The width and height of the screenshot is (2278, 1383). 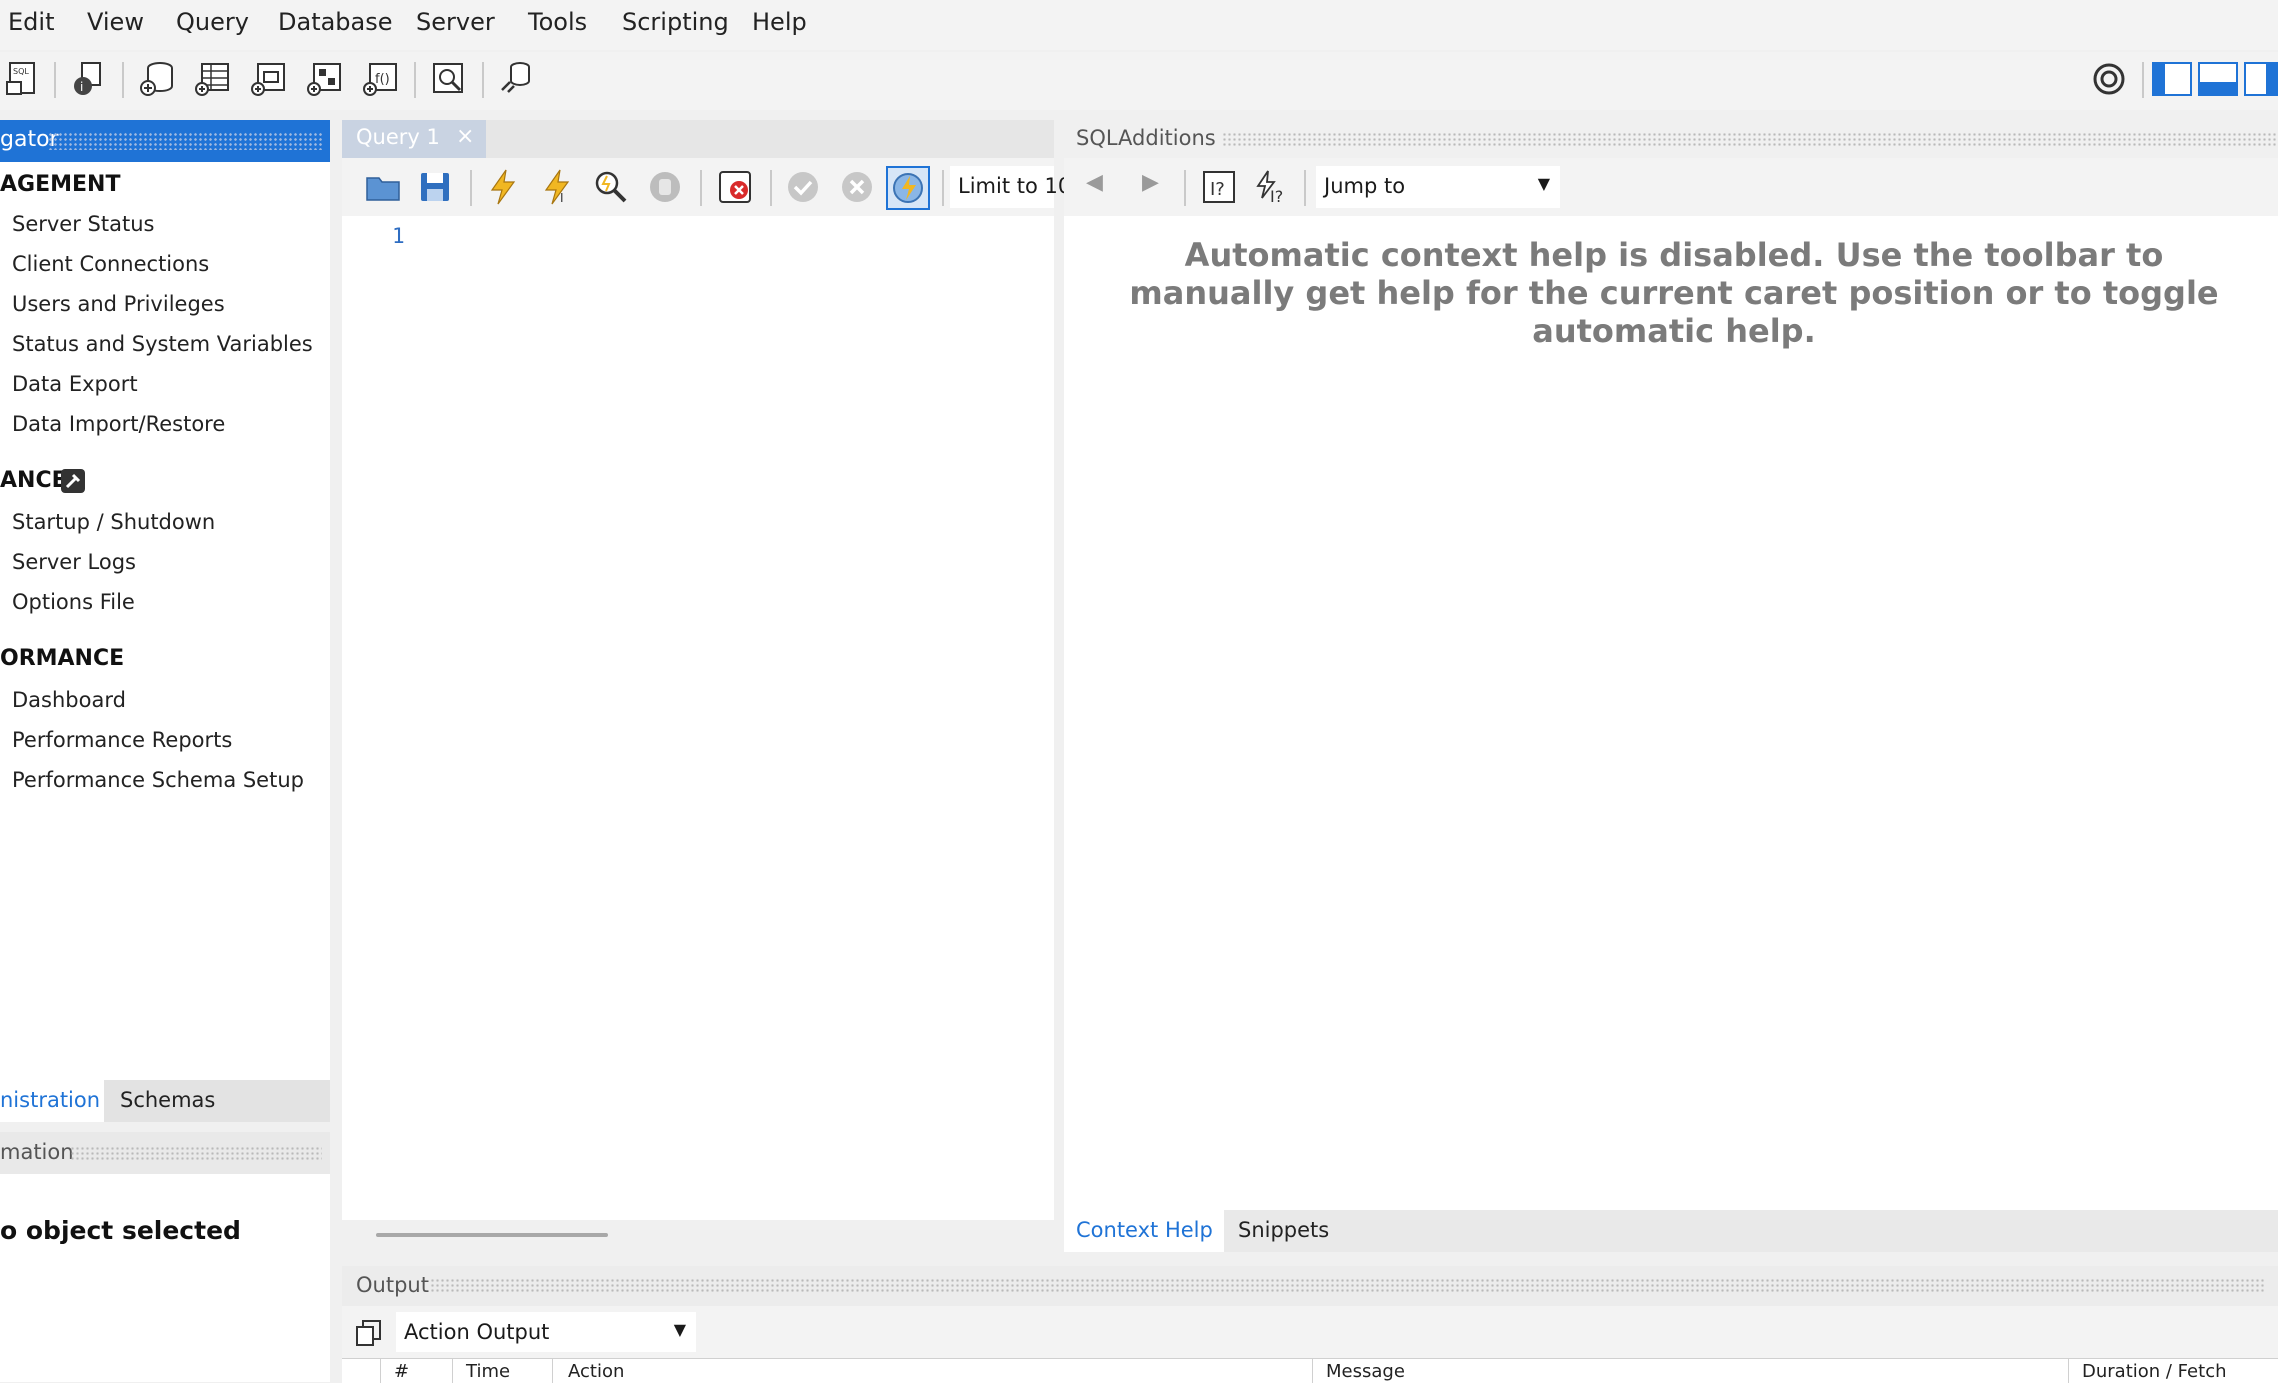 I want to click on execute-current-icon: I, so click(x=557, y=187).